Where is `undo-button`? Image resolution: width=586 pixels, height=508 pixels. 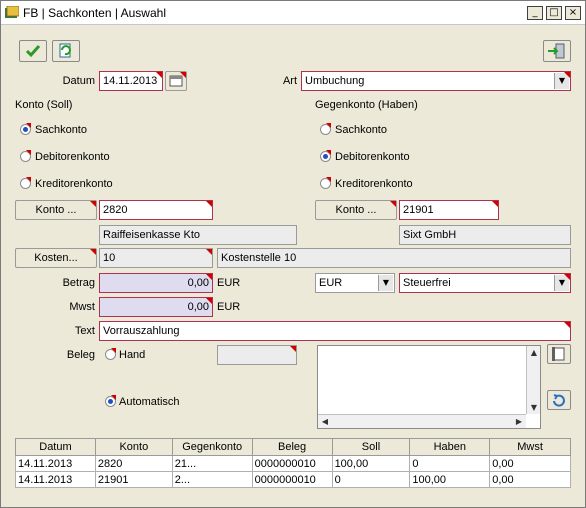
undo-button is located at coordinates (559, 400).